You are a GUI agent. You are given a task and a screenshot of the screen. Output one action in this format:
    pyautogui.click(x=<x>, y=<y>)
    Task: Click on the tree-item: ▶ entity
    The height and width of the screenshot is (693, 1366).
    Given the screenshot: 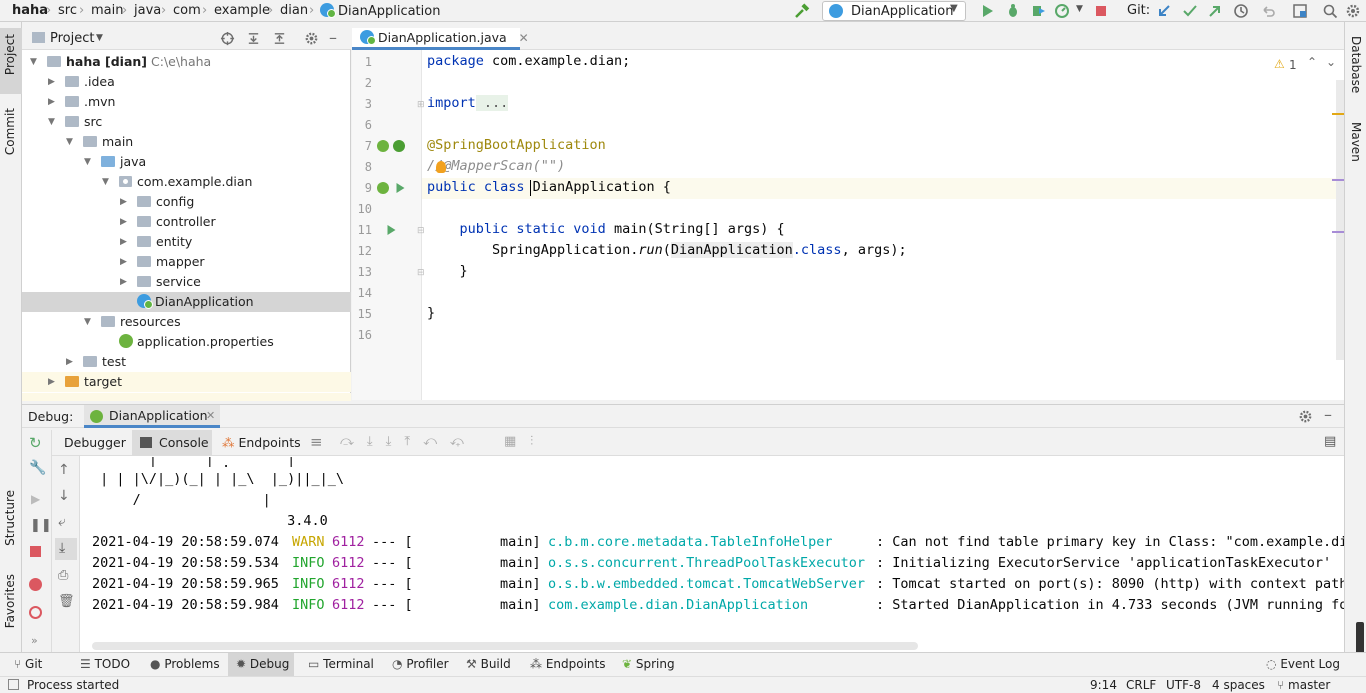 What is the action you would take?
    pyautogui.click(x=186, y=242)
    